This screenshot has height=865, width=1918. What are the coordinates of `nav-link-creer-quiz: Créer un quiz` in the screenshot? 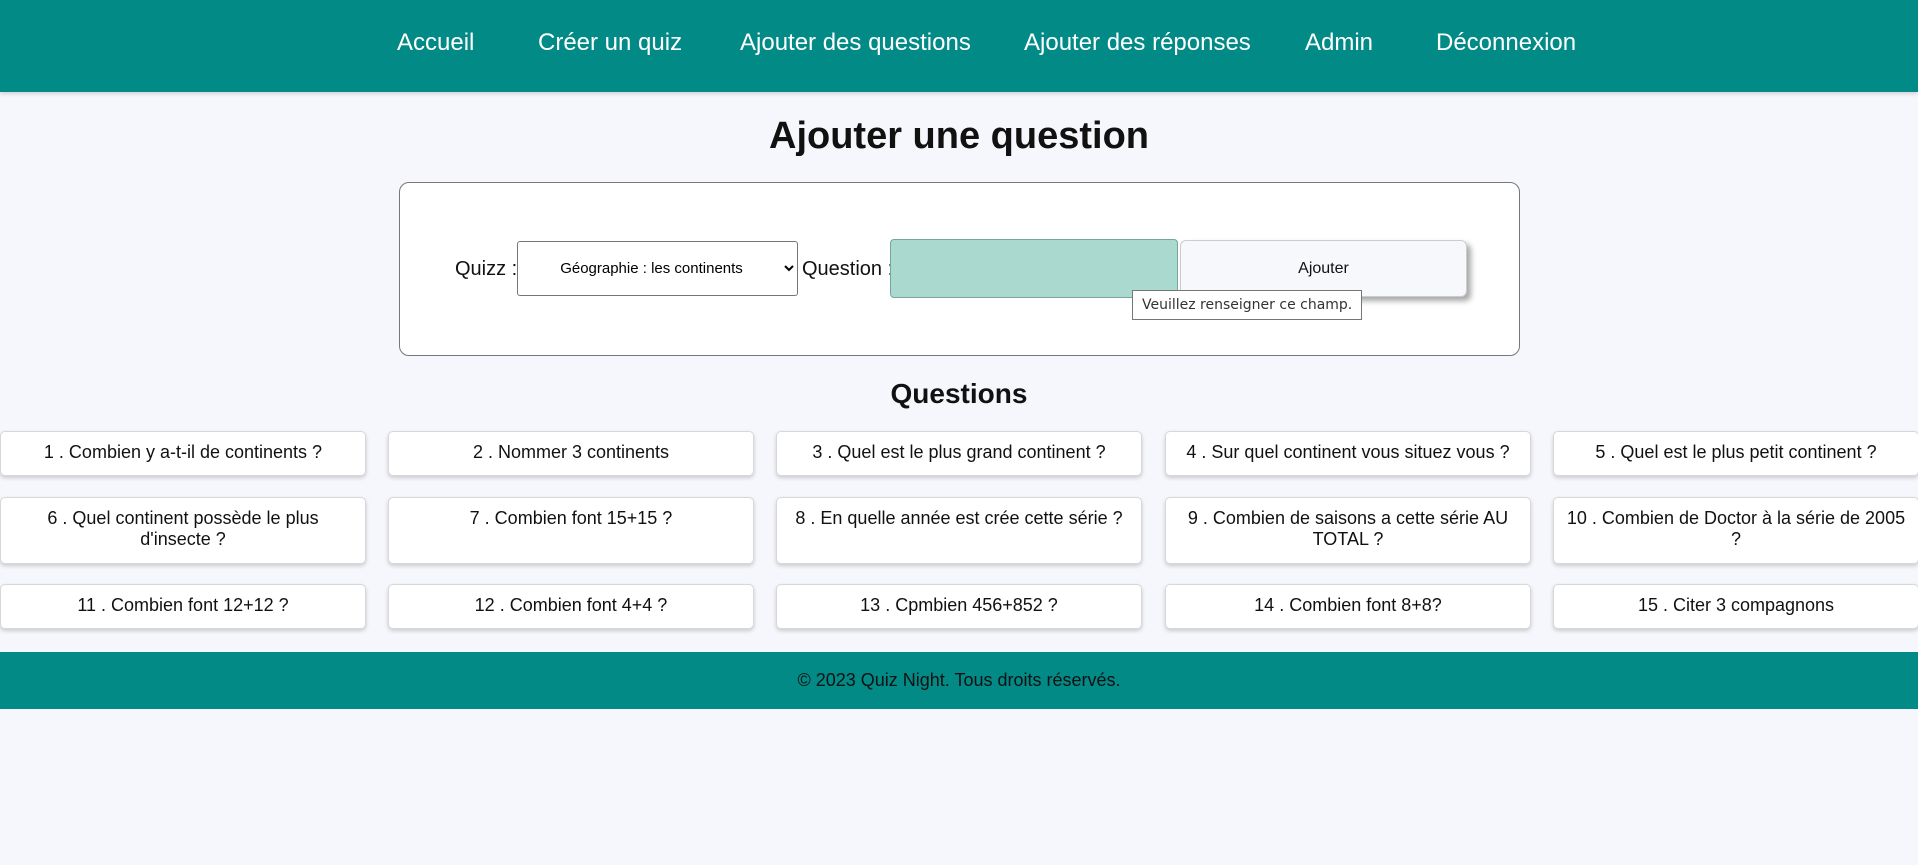 It's located at (610, 43).